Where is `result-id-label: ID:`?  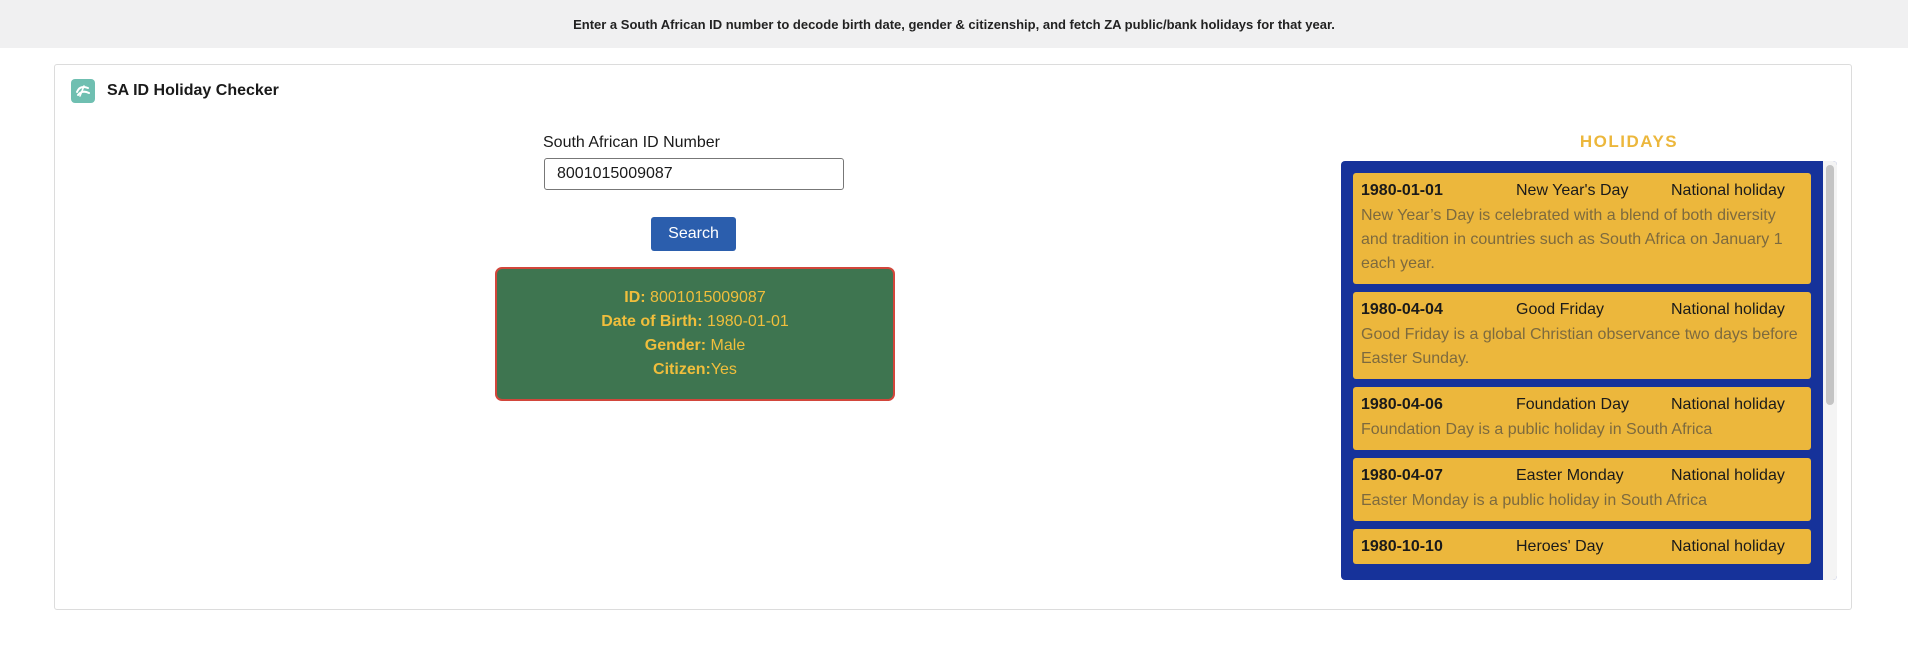 result-id-label: ID: is located at coordinates (635, 297).